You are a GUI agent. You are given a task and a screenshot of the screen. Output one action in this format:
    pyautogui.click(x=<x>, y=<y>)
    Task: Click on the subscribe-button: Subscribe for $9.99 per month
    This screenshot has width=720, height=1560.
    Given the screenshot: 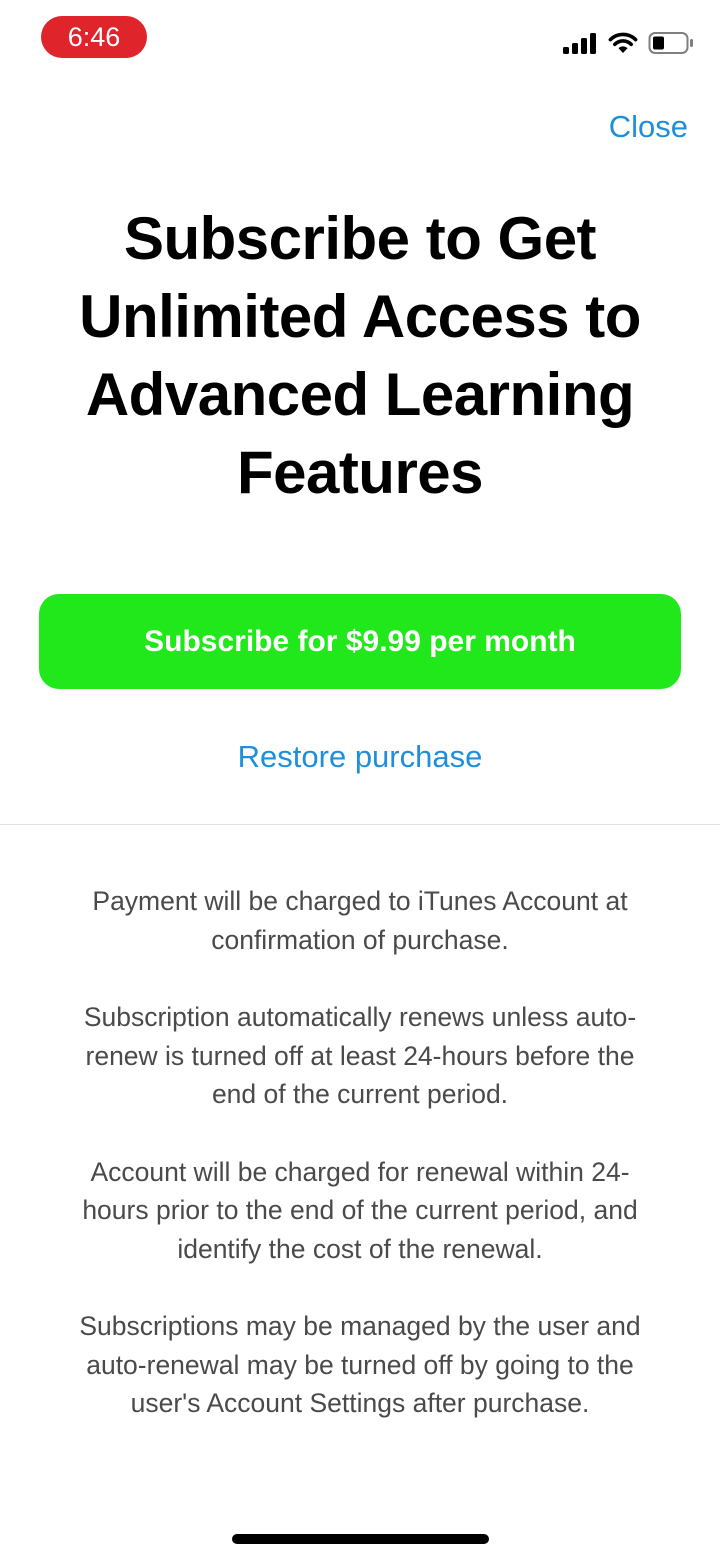 What is the action you would take?
    pyautogui.click(x=360, y=641)
    